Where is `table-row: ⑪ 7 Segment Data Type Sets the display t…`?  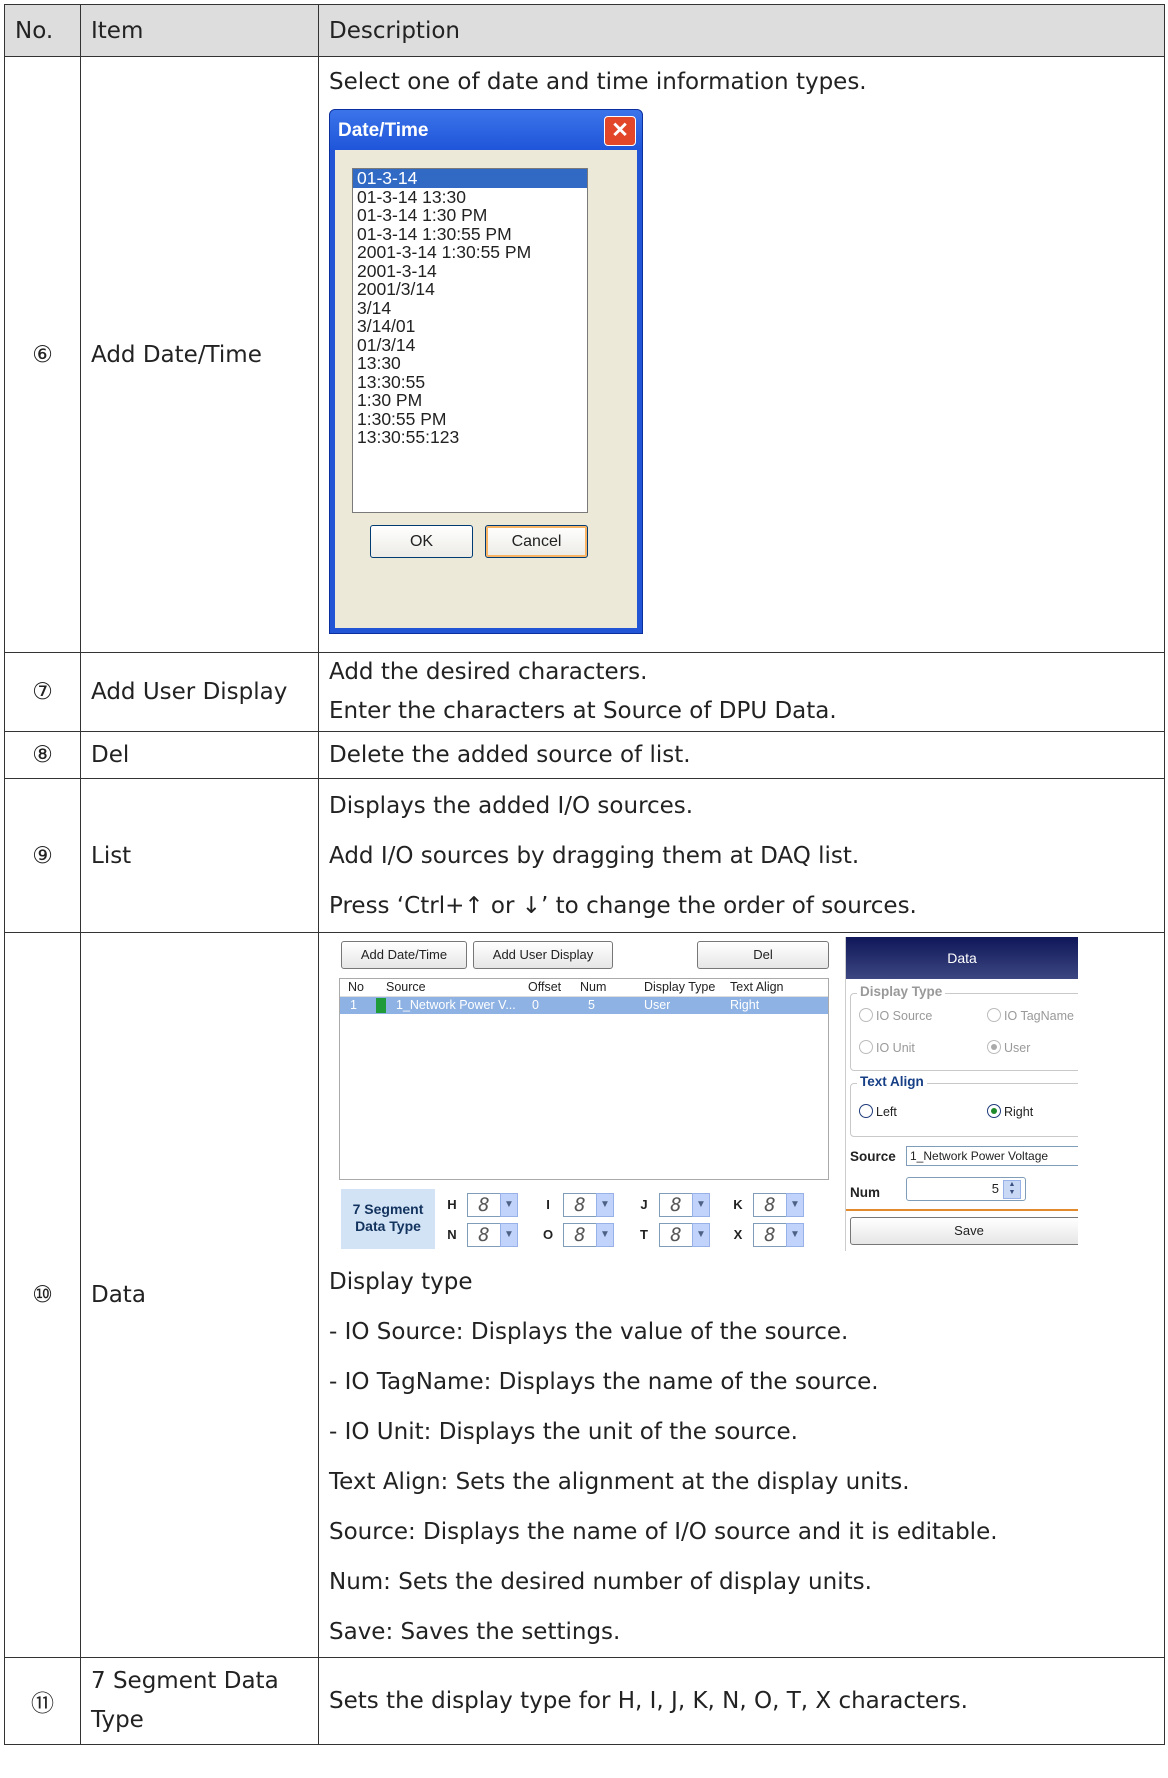
table-row: ⑪ 7 Segment Data Type Sets the display t… is located at coordinates (584, 1701).